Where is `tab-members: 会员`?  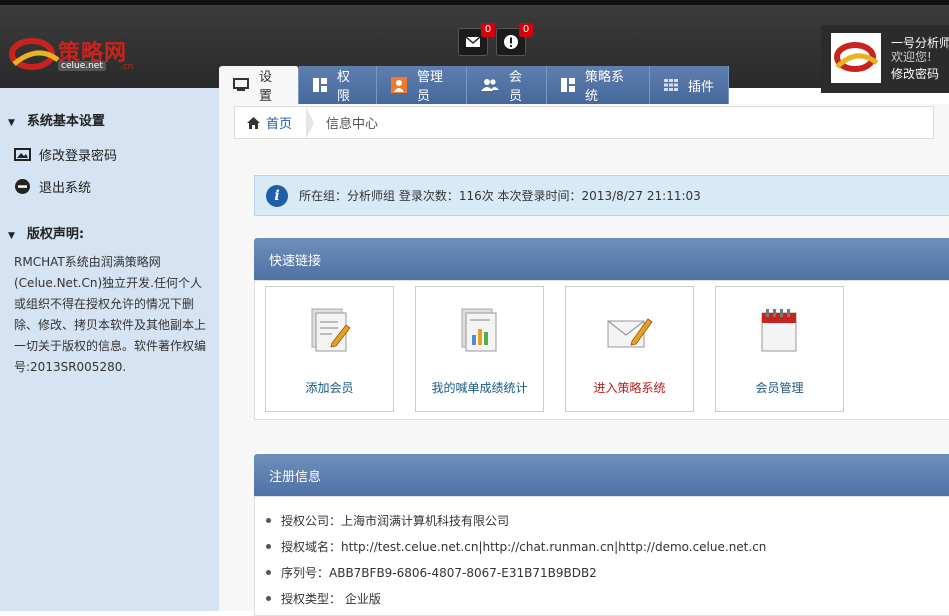 tab-members: 会员 is located at coordinates (507, 85).